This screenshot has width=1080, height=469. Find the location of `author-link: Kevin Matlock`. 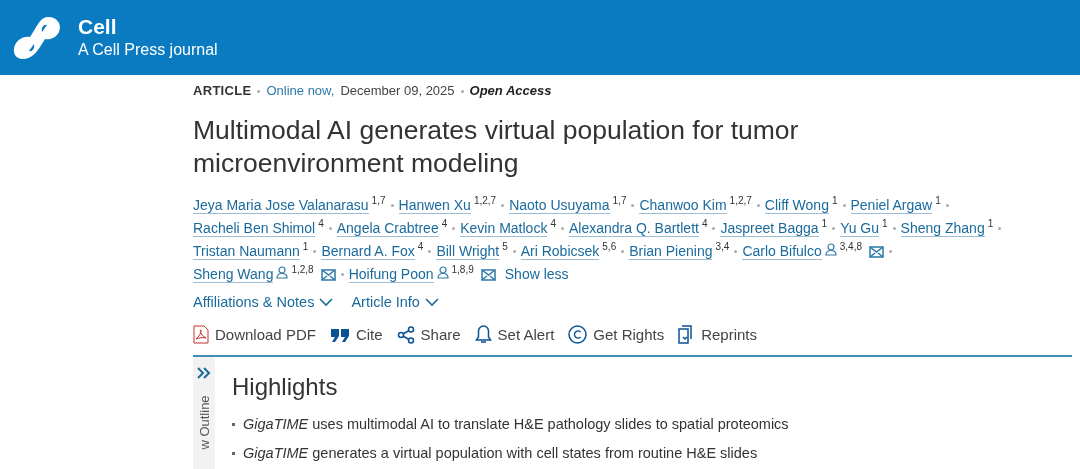

author-link: Kevin Matlock is located at coordinates (504, 228).